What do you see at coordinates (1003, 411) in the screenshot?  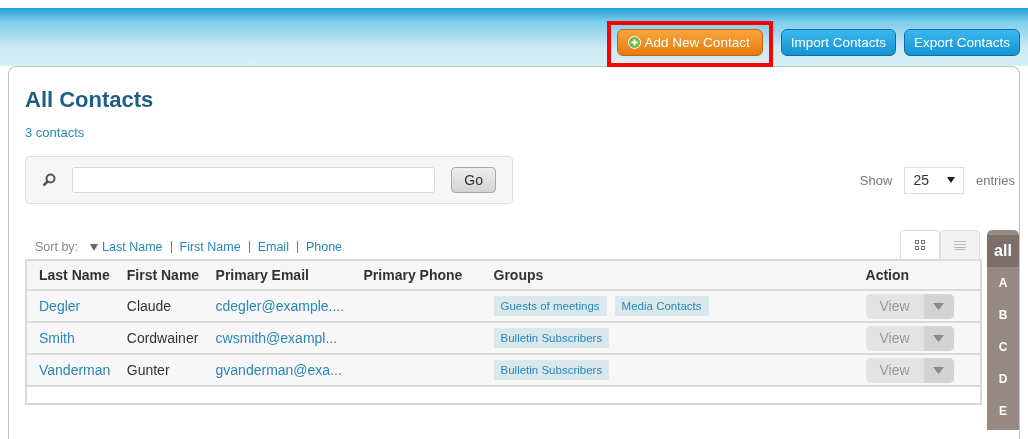 I see `letter-filter: E` at bounding box center [1003, 411].